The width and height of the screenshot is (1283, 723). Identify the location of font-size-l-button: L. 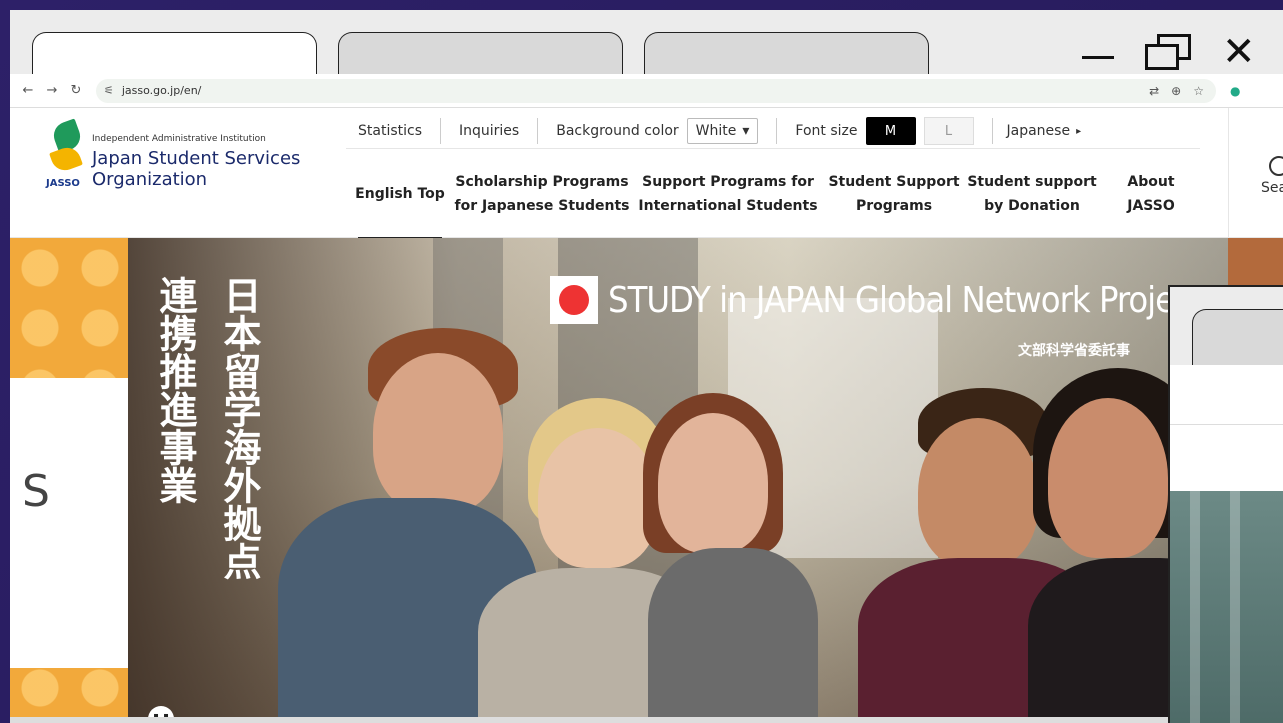
(948, 131).